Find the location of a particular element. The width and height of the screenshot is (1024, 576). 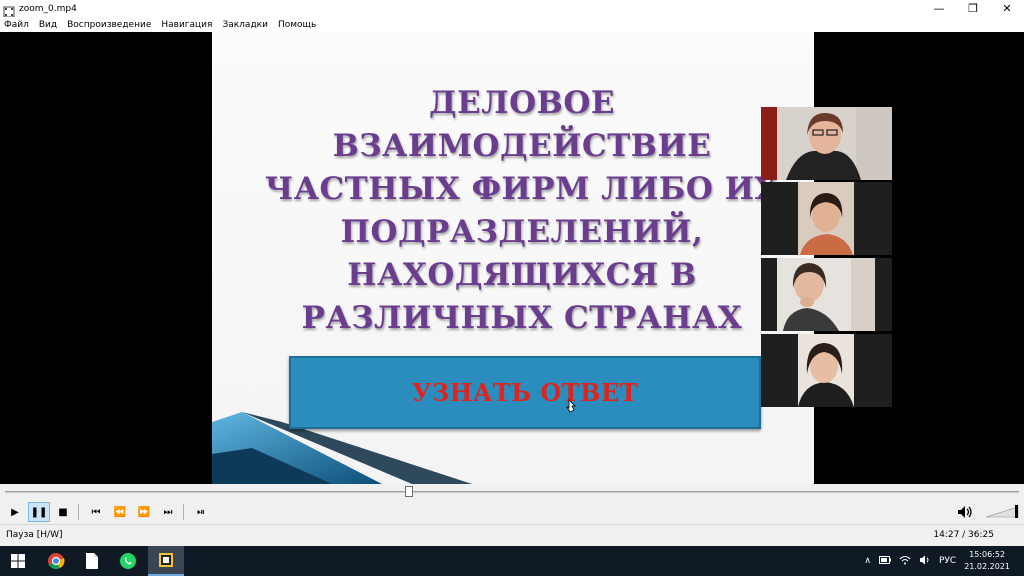

title-bar: zoom_0.mp4 — ❐ ✕ is located at coordinates (512, 8).